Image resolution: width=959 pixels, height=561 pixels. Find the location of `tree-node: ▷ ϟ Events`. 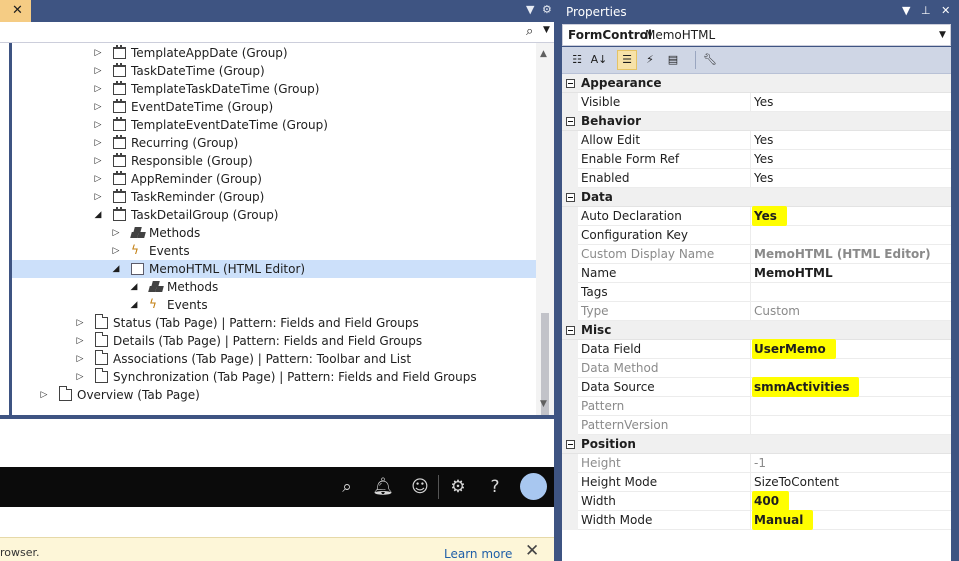

tree-node: ▷ ϟ Events is located at coordinates (274, 251).